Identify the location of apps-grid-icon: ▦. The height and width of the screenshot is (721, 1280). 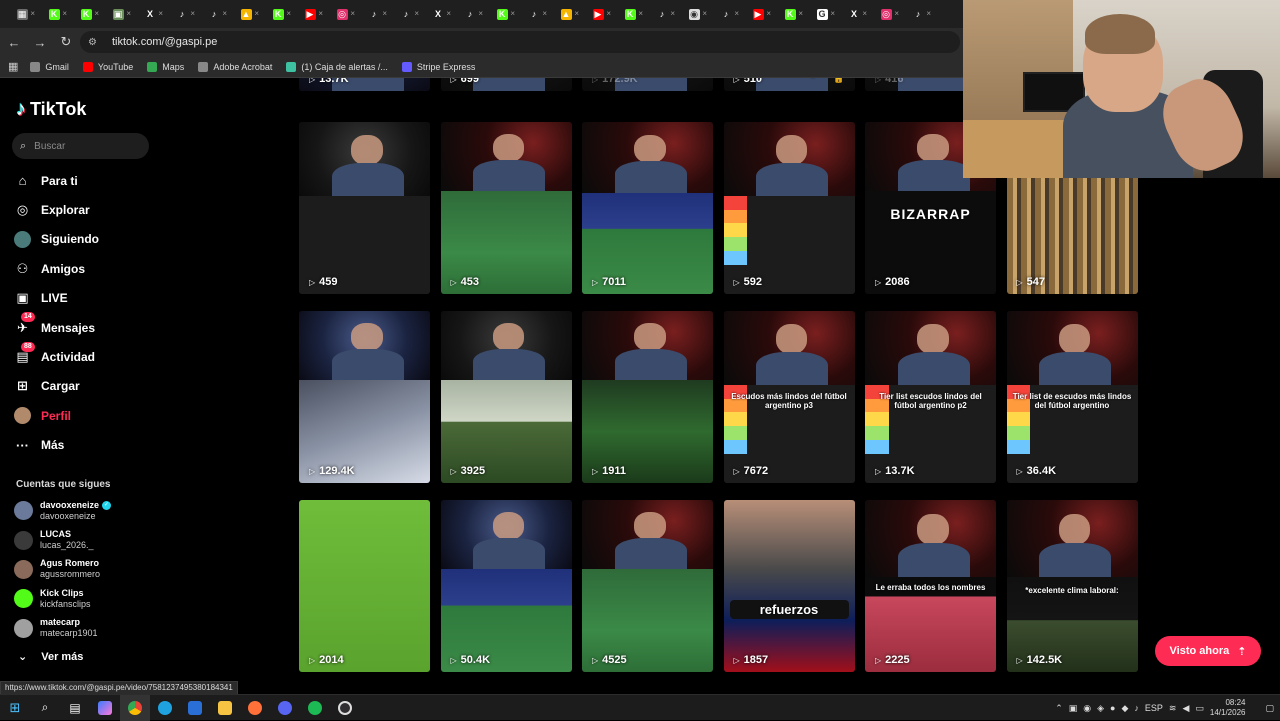
(13, 66).